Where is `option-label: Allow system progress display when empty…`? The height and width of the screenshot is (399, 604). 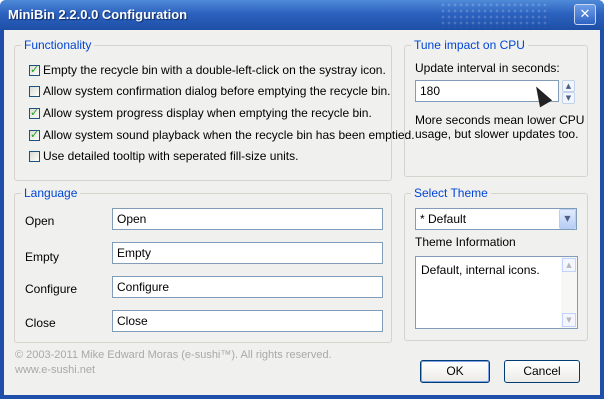 option-label: Allow system progress display when empty… is located at coordinates (207, 113).